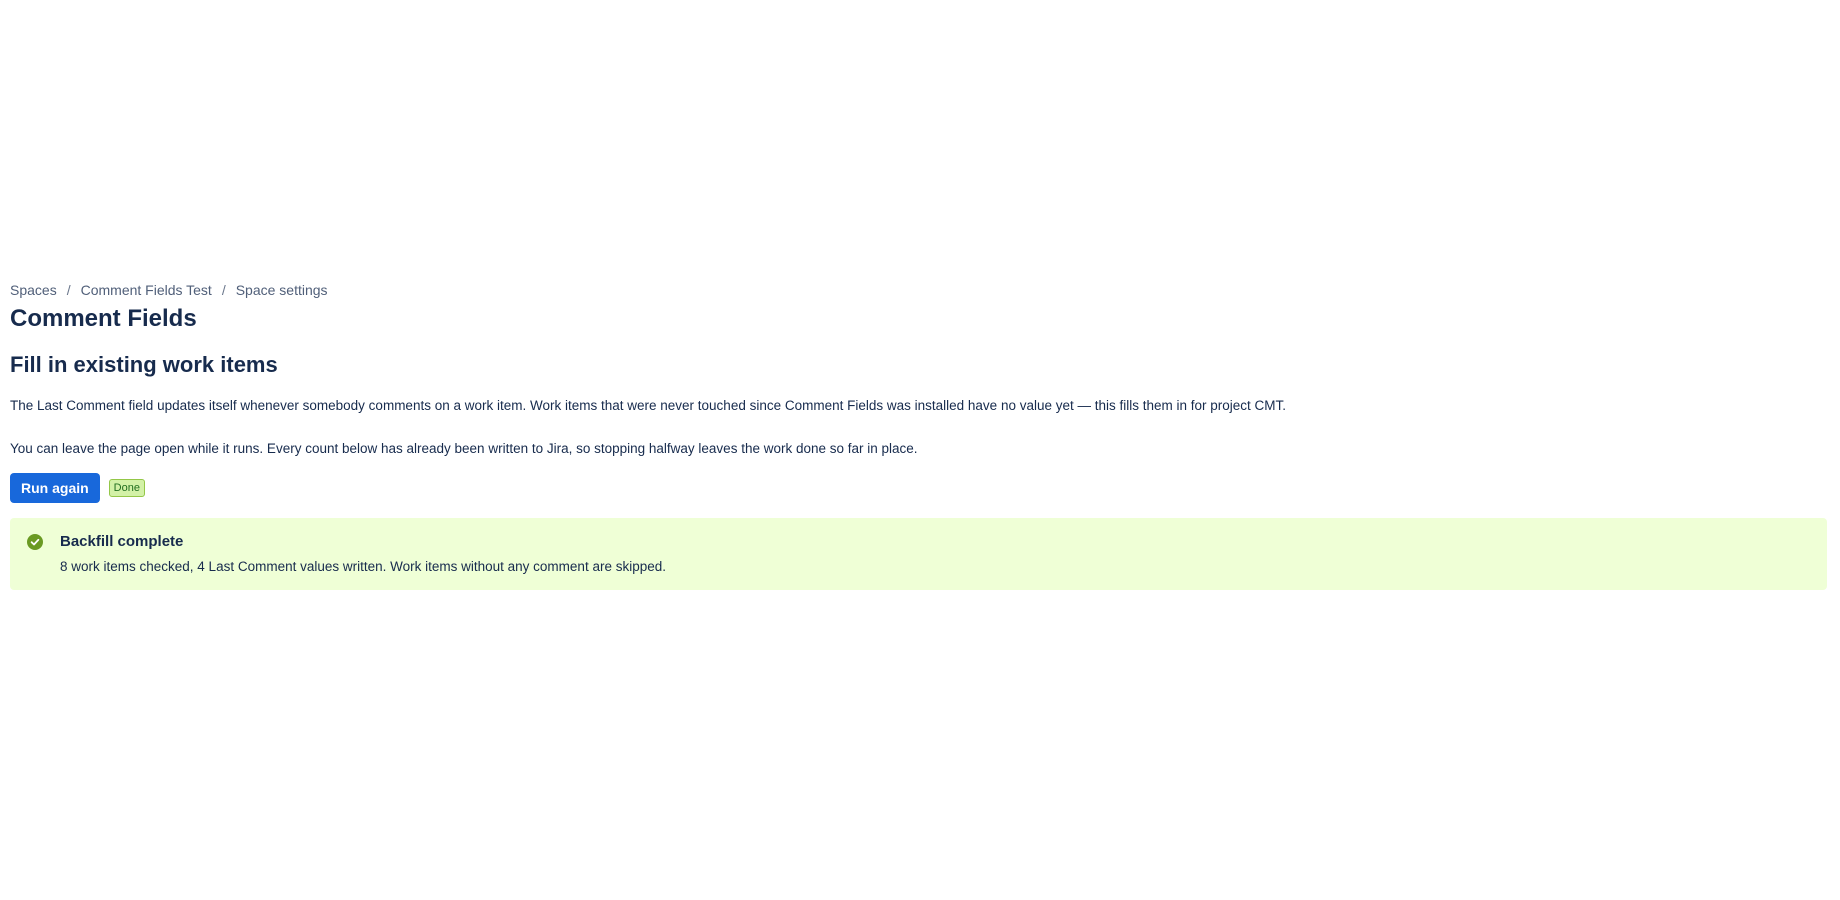 This screenshot has width=1840, height=900. What do you see at coordinates (35, 542) in the screenshot?
I see `check-circle-icon` at bounding box center [35, 542].